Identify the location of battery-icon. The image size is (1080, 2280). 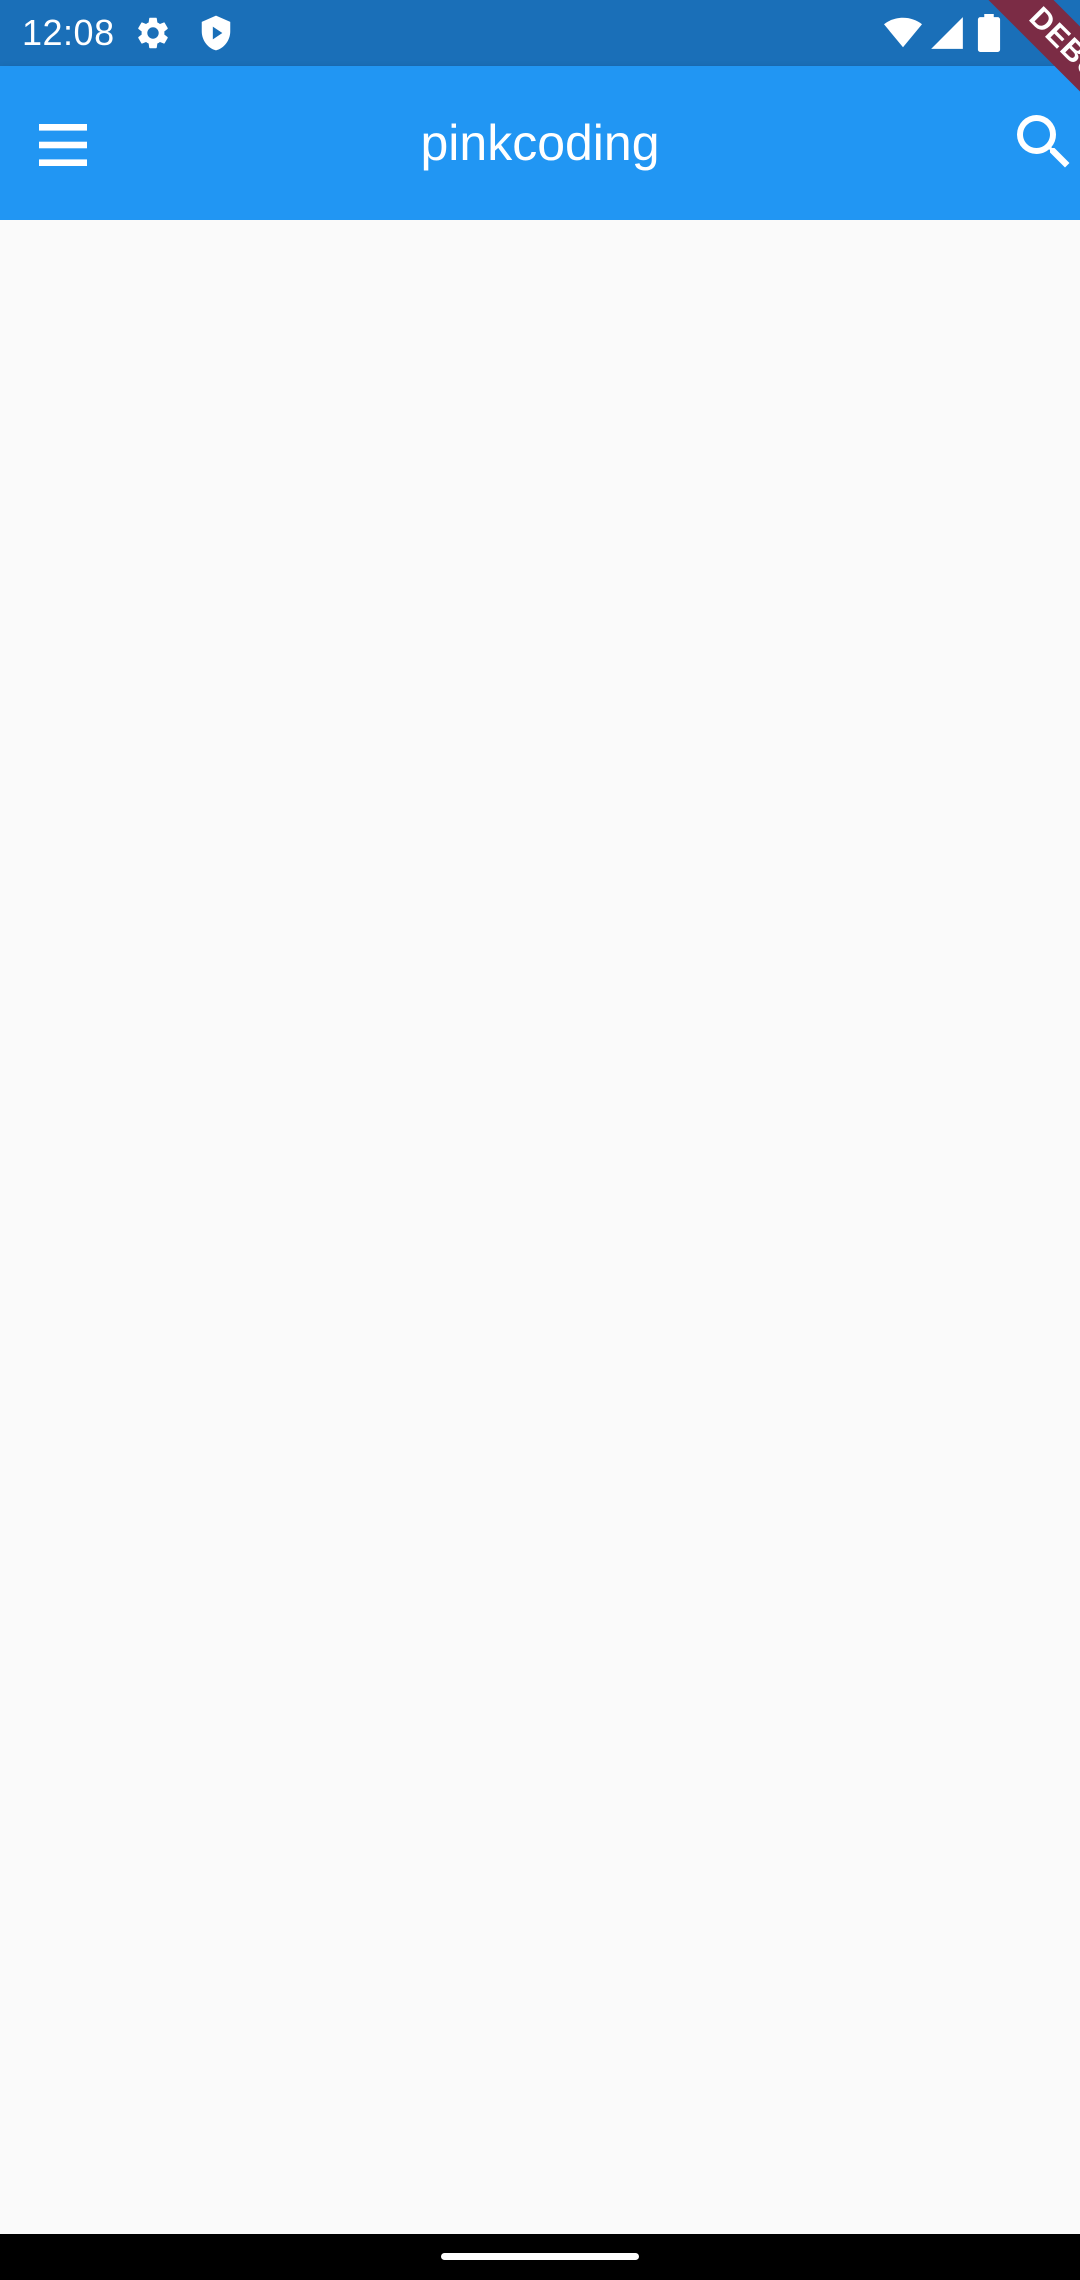
(989, 33).